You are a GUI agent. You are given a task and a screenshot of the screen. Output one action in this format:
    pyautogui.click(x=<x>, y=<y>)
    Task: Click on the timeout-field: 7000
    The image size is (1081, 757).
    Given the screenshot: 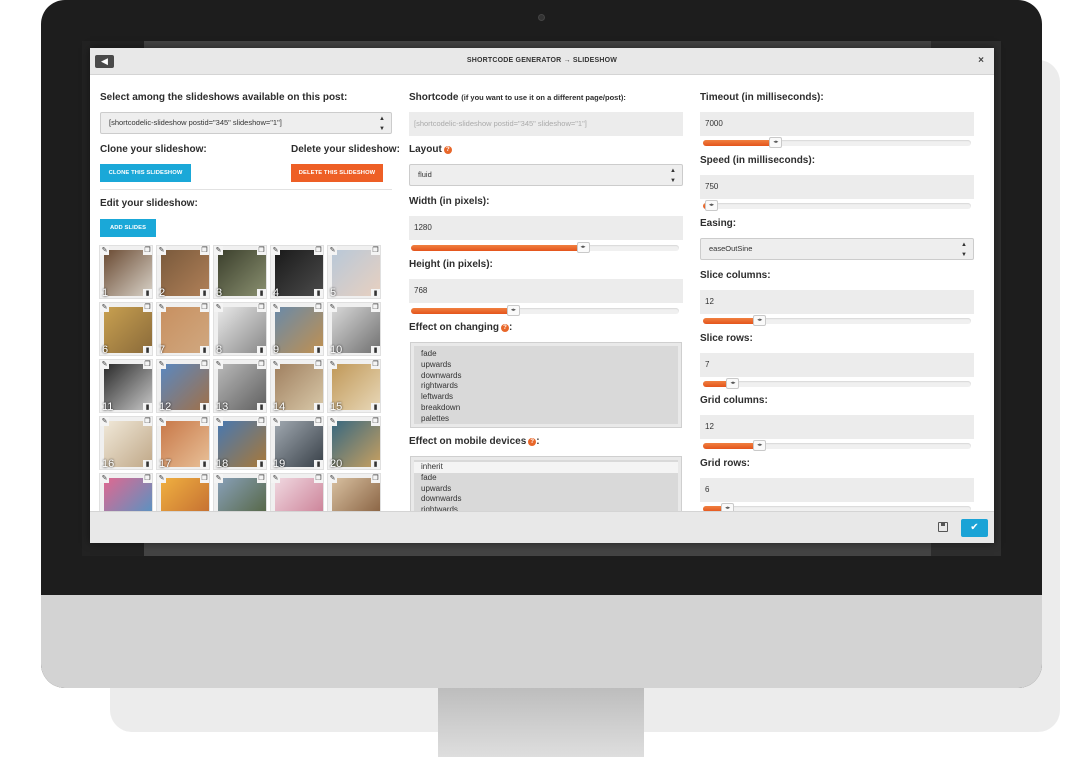 What is the action you would take?
    pyautogui.click(x=837, y=124)
    